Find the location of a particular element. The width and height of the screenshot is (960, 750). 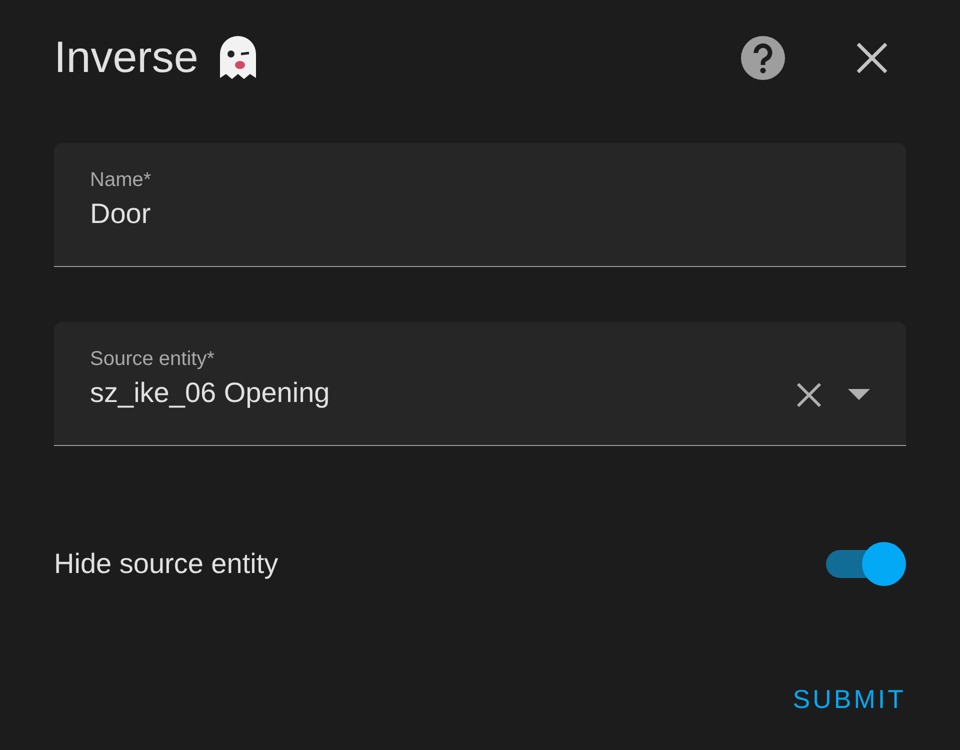

field-value: sz_ike_06 Opening is located at coordinates (210, 393).